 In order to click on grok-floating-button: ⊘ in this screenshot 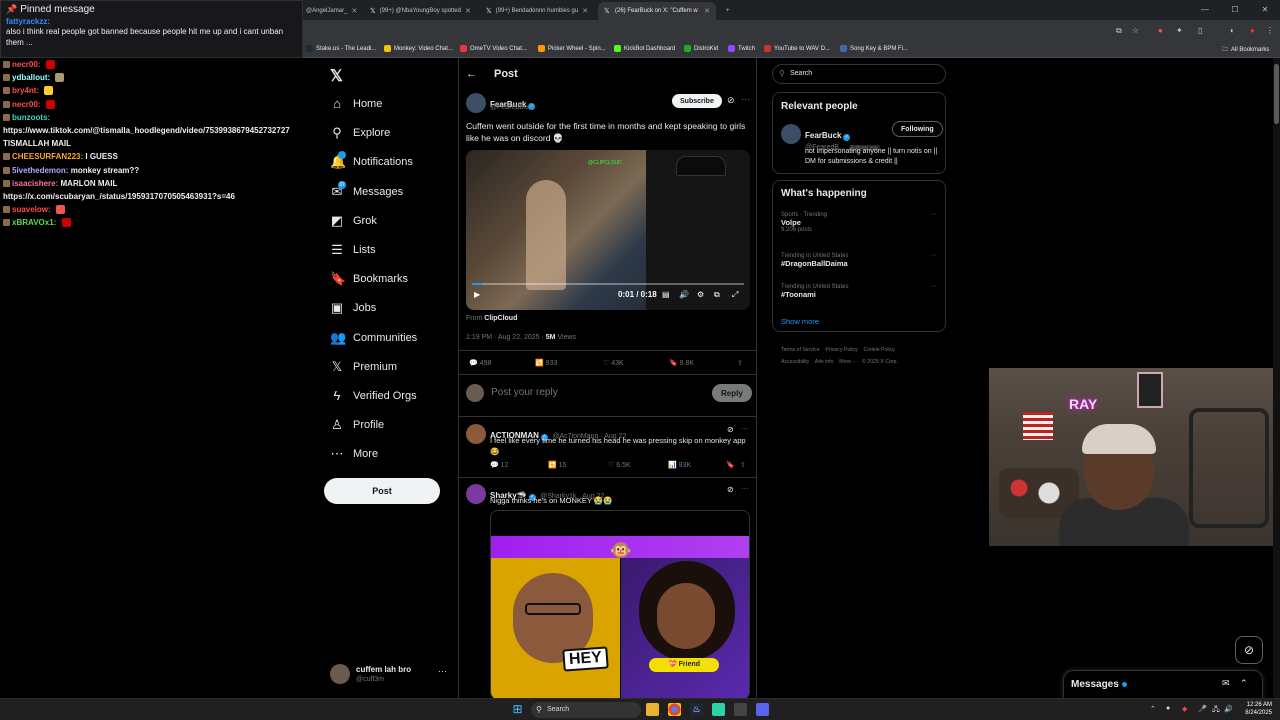, I will do `click(1249, 650)`.